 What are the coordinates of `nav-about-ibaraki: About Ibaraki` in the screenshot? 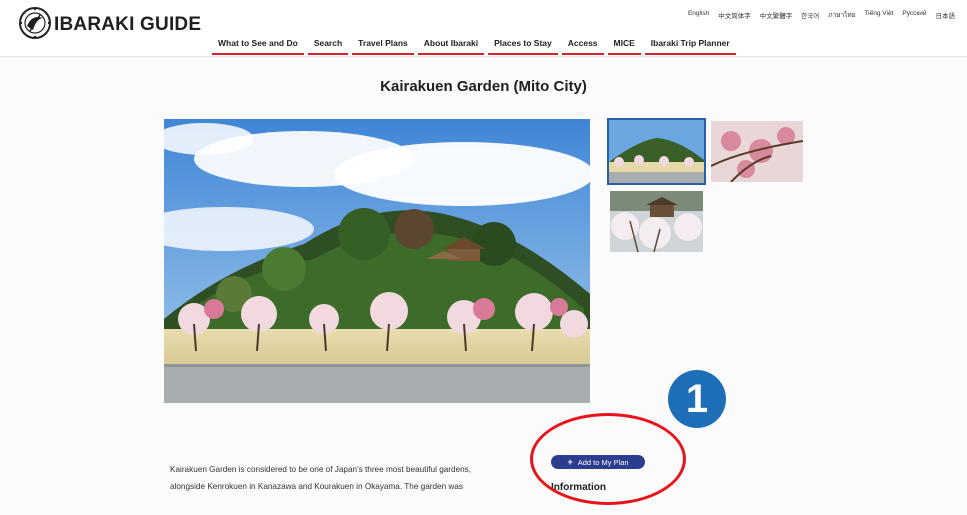 It's located at (451, 45).